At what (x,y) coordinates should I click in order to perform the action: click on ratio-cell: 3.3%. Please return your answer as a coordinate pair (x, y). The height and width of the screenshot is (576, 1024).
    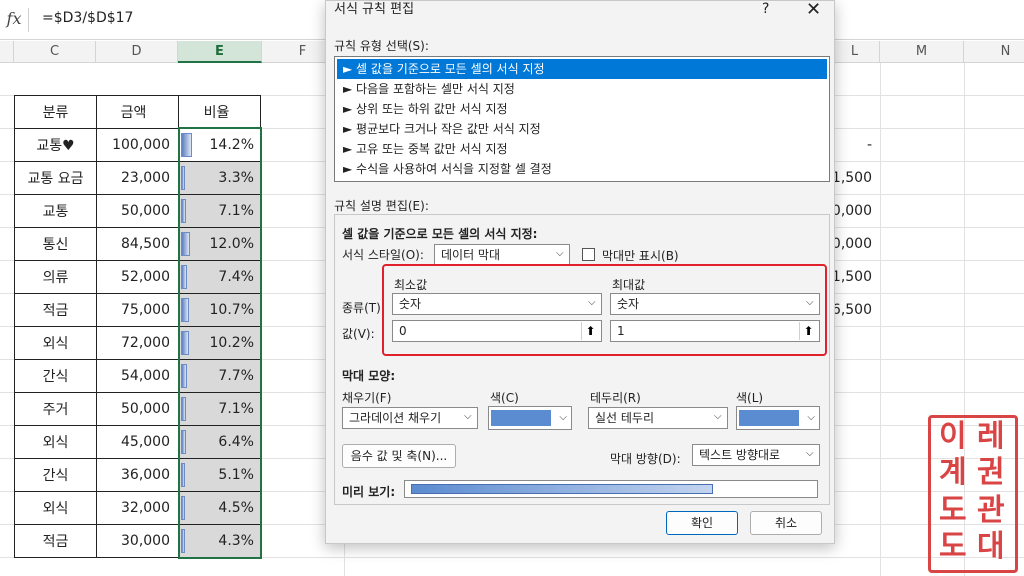
    Looking at the image, I should click on (219, 178).